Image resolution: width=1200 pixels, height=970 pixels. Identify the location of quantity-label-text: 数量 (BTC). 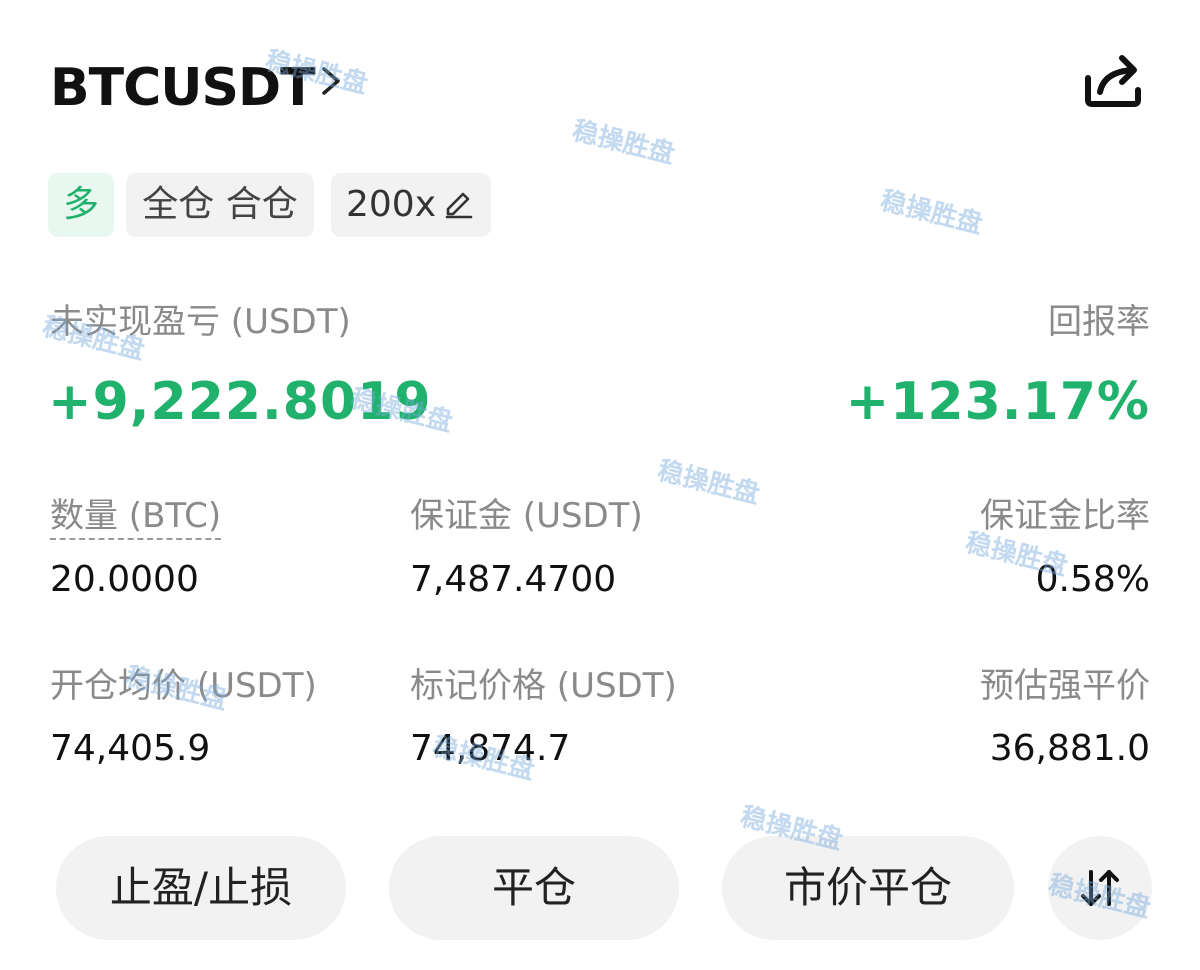
(136, 518).